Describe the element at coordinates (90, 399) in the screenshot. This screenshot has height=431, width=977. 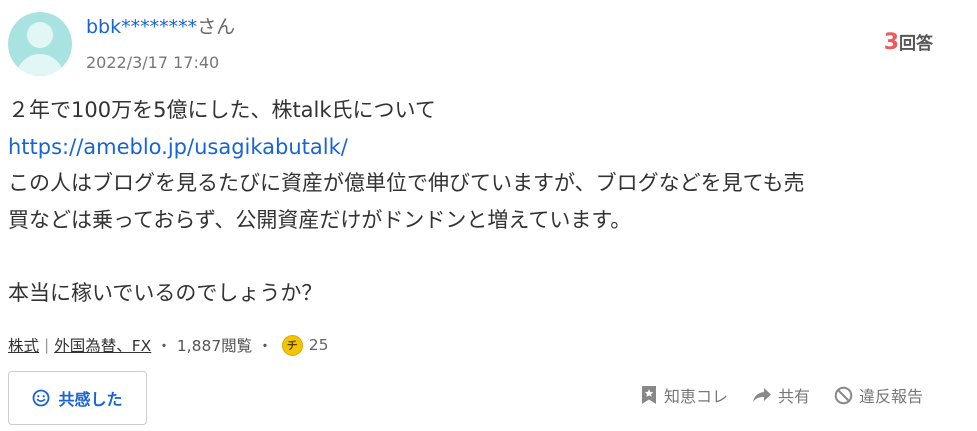
I see `empathy-label: 共感した` at that location.